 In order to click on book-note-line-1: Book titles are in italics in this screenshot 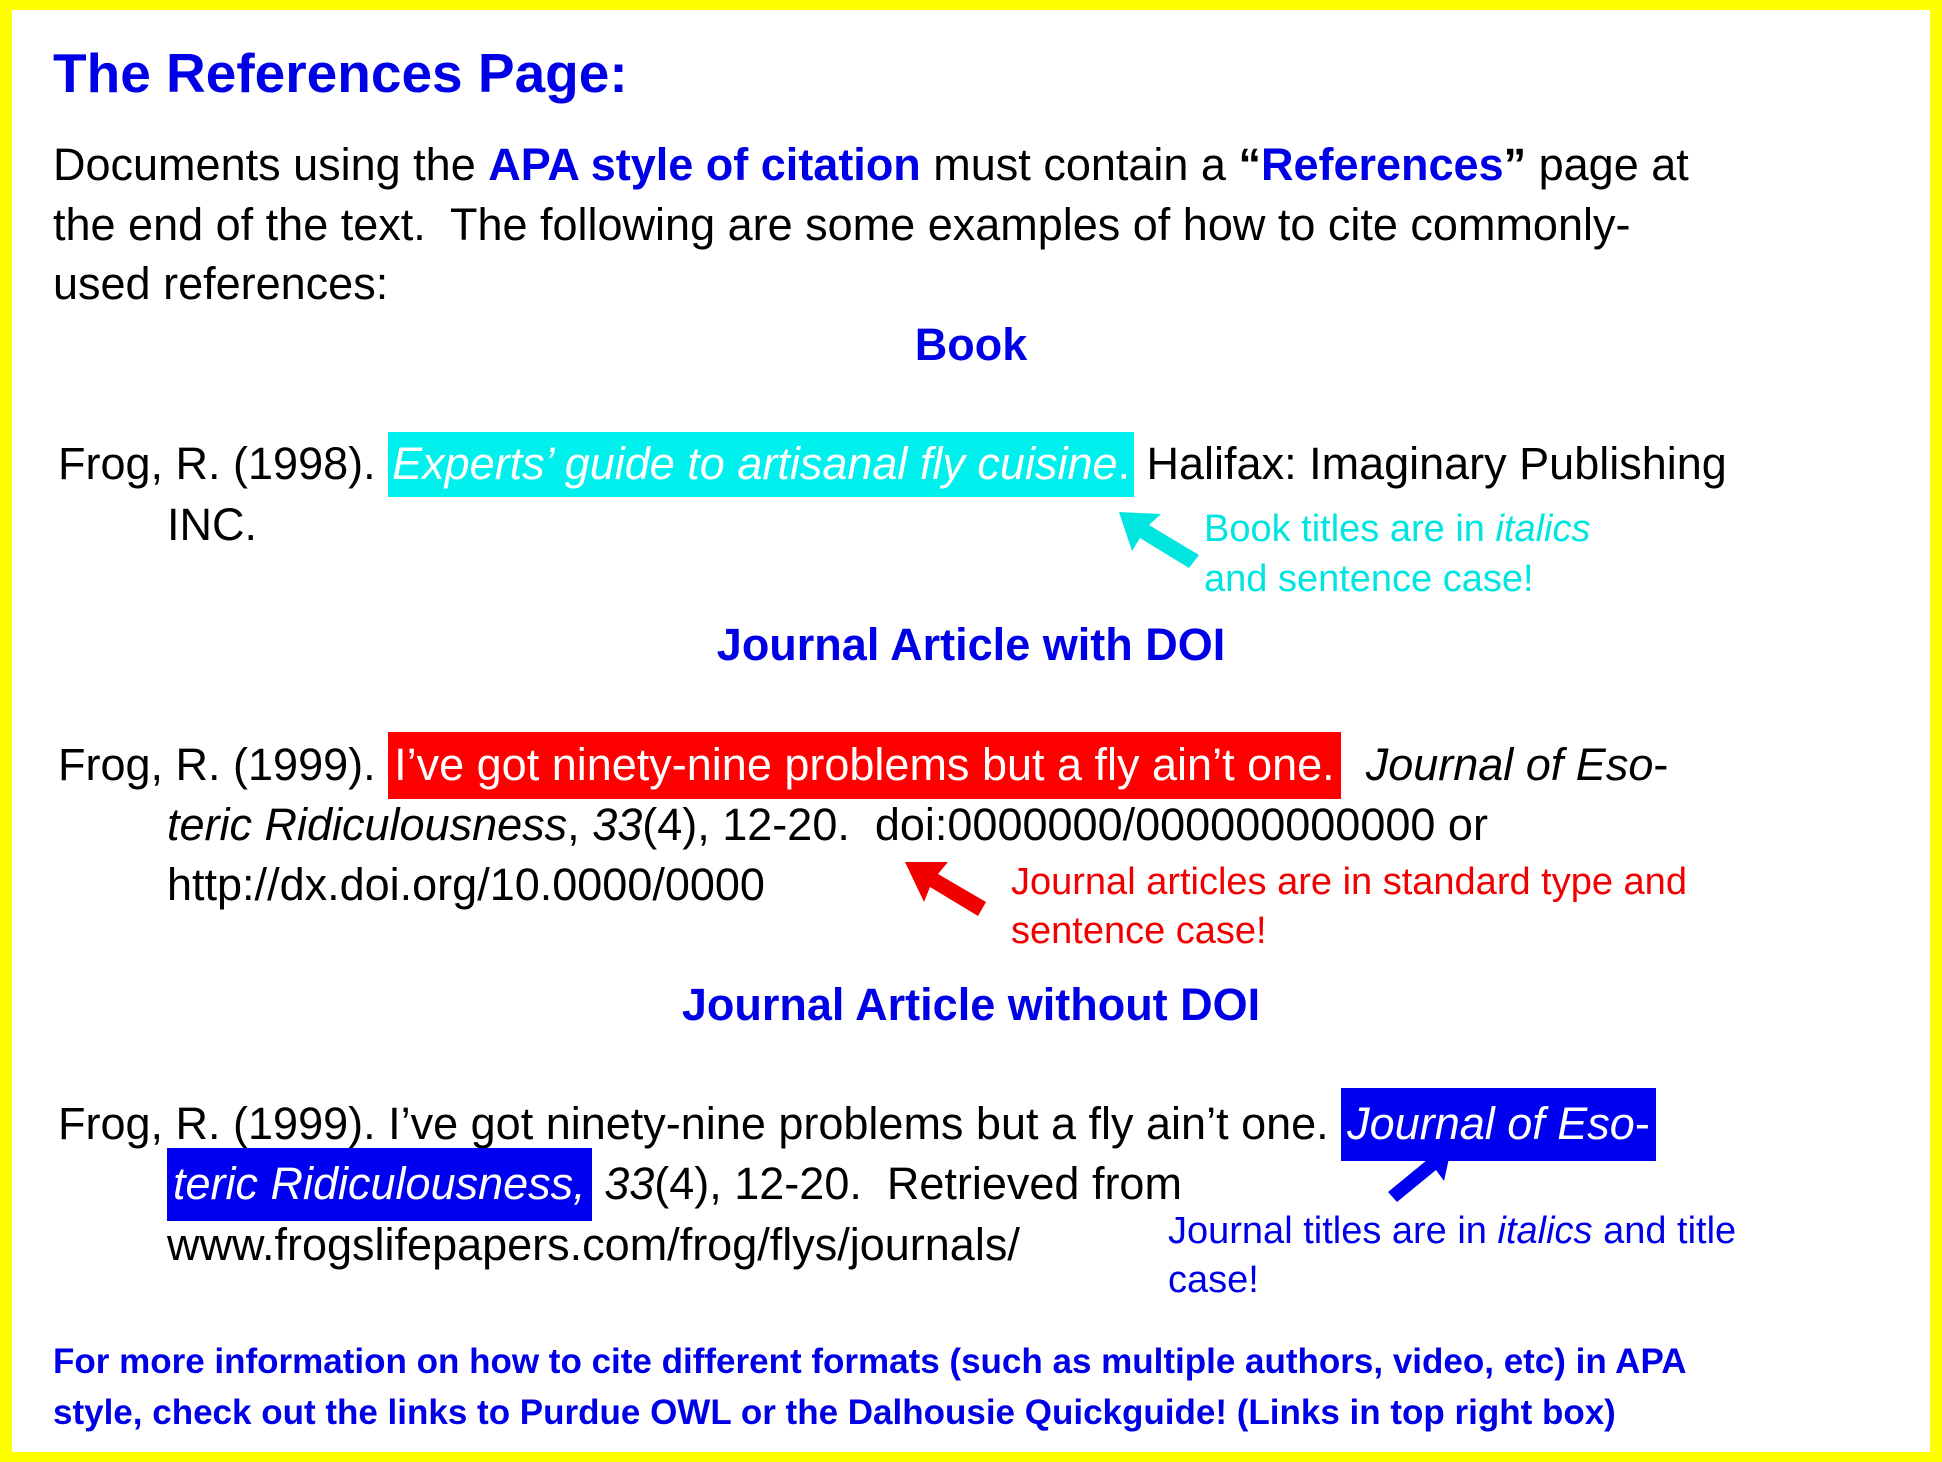, I will do `click(1397, 529)`.